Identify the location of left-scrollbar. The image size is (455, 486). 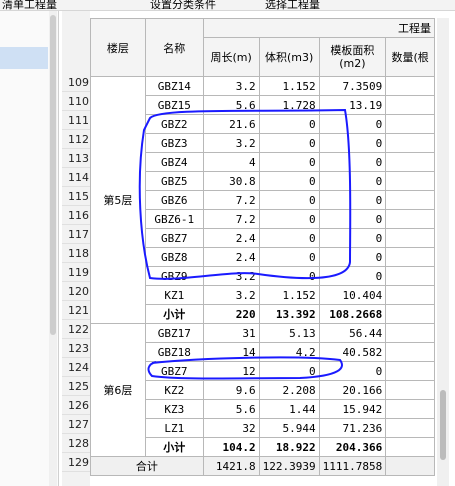
(53, 248).